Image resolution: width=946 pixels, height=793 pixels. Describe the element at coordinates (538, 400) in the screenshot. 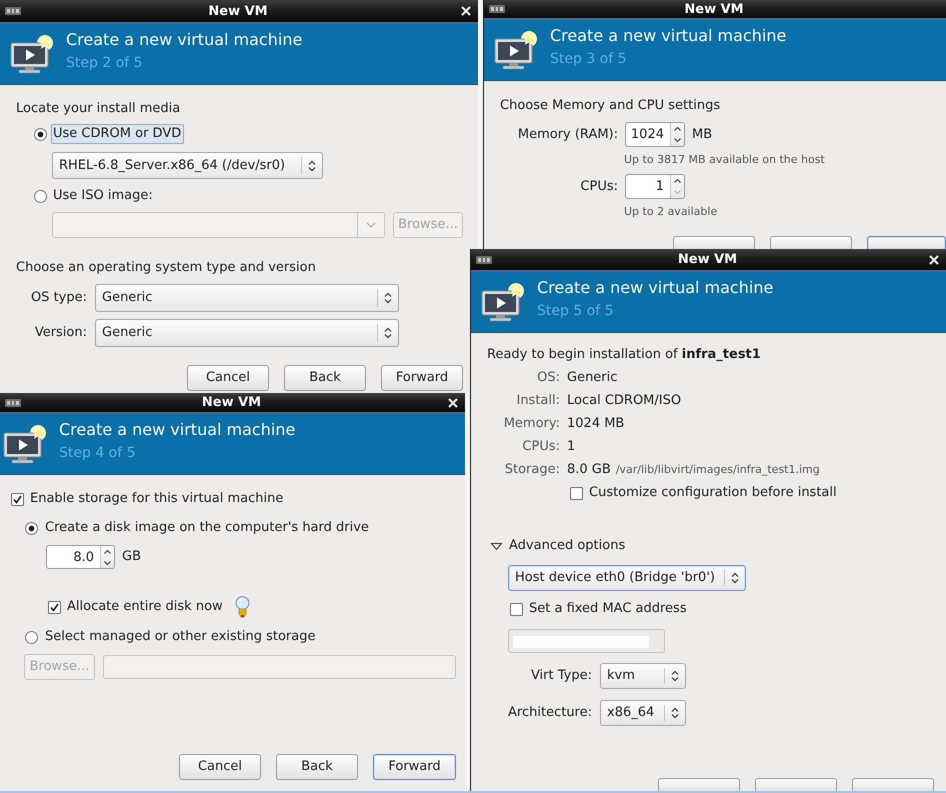

I see `detail-label: Install:` at that location.